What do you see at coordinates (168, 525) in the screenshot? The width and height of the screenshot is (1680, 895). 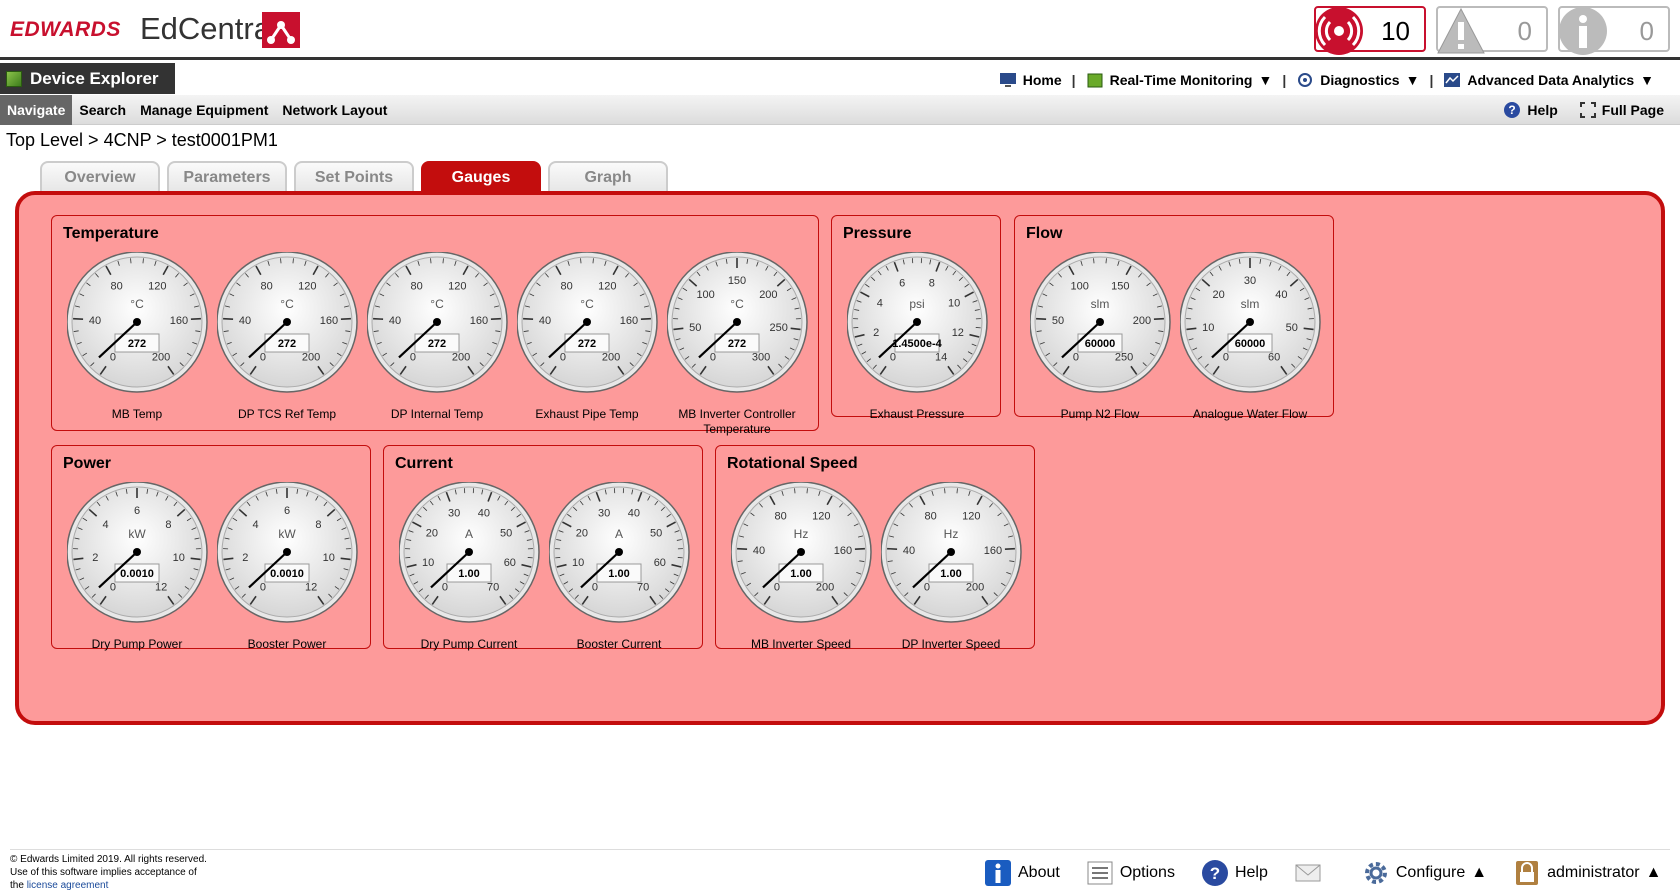 I see `tick-label: 8` at bounding box center [168, 525].